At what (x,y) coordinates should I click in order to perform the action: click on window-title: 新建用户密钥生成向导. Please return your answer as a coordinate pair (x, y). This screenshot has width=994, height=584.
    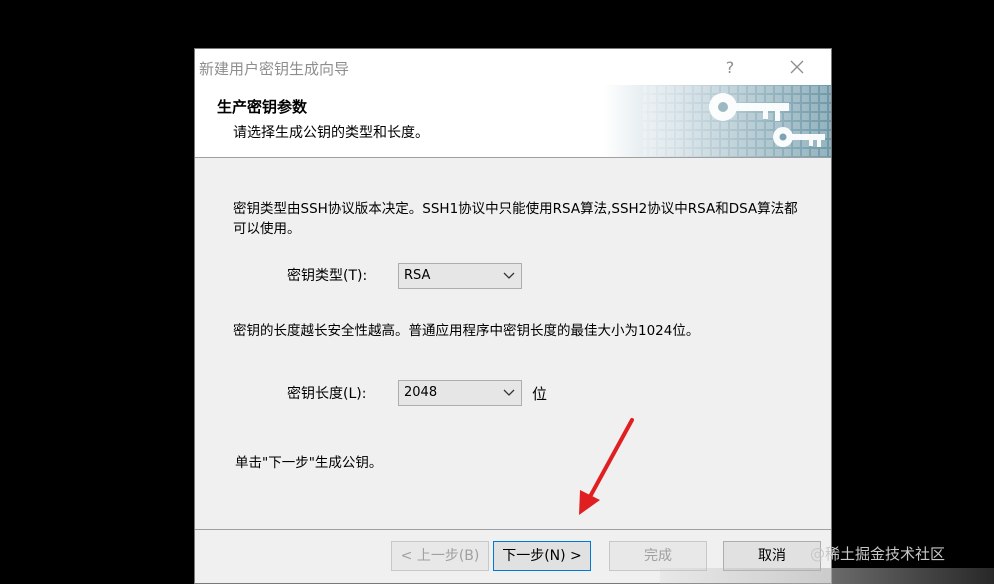
    Looking at the image, I should click on (274, 69).